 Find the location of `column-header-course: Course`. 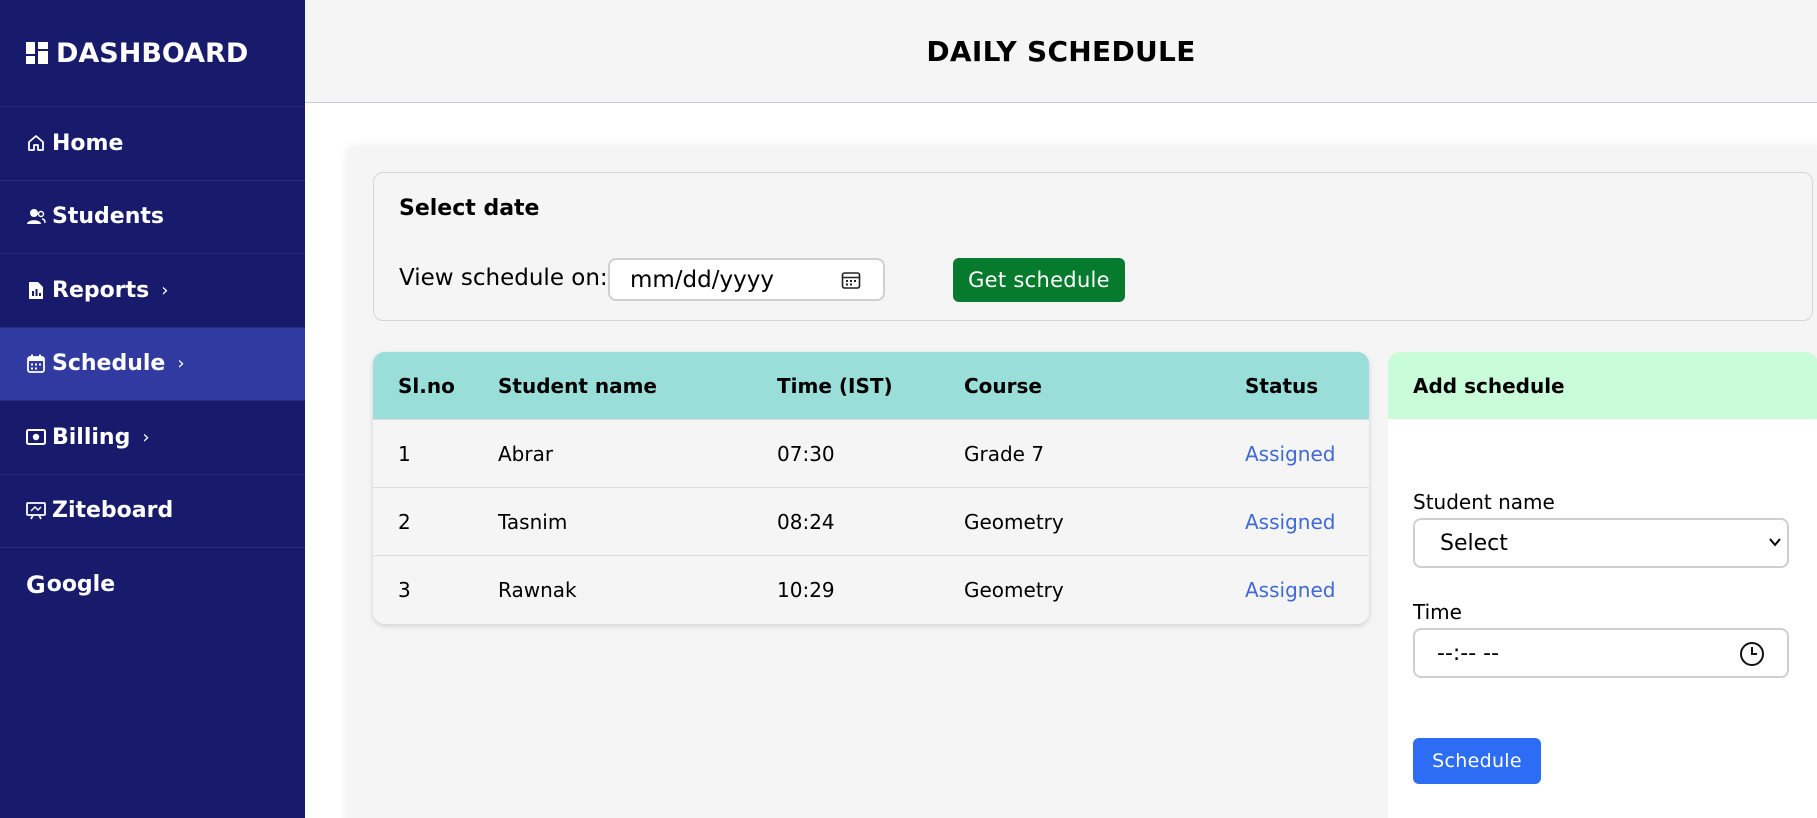

column-header-course: Course is located at coordinates (1003, 385).